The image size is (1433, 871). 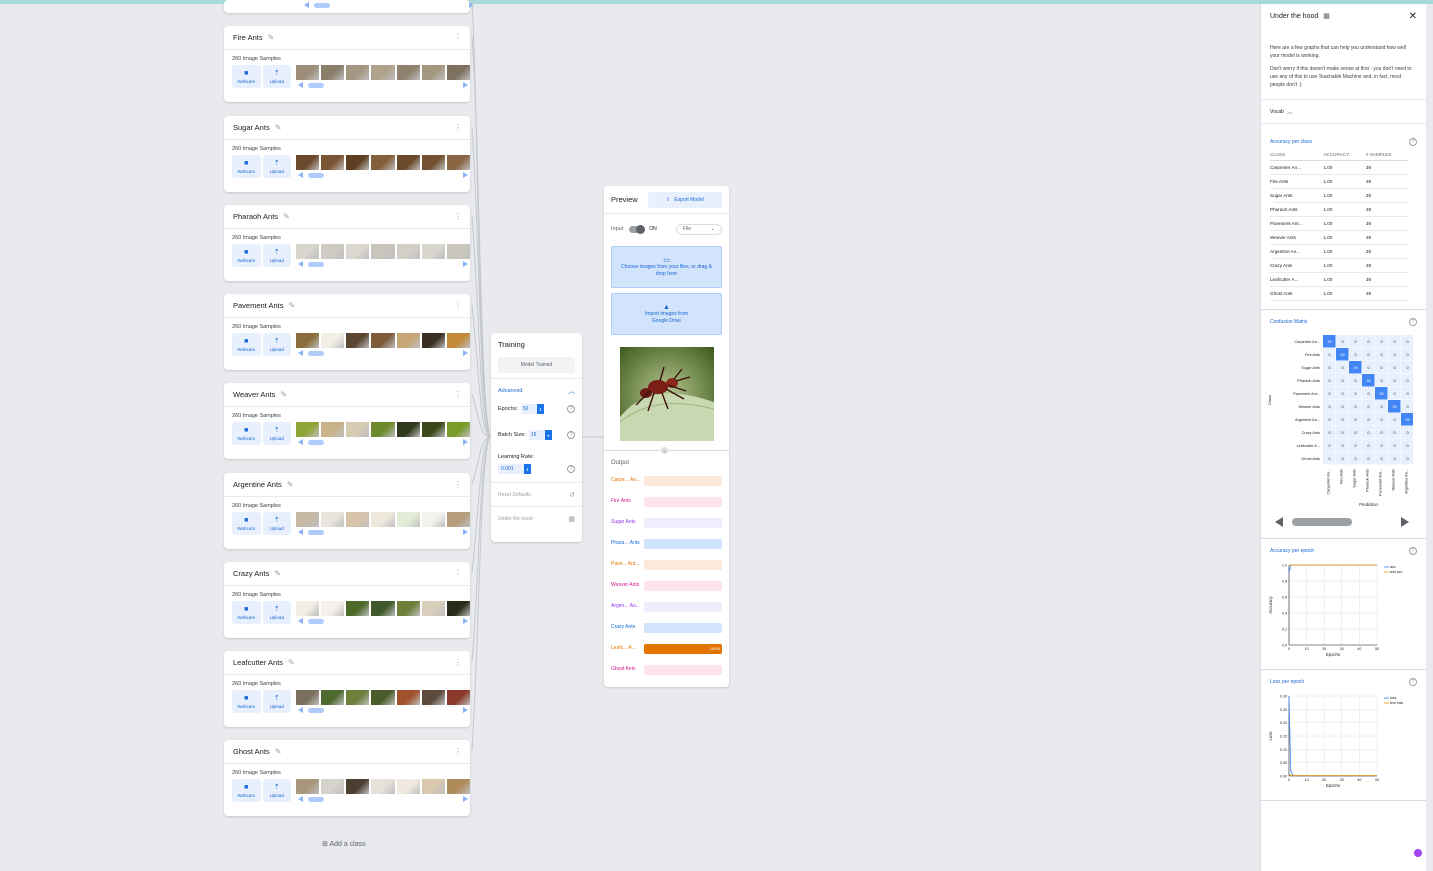 What do you see at coordinates (1418, 853) in the screenshot?
I see `assistant-badge` at bounding box center [1418, 853].